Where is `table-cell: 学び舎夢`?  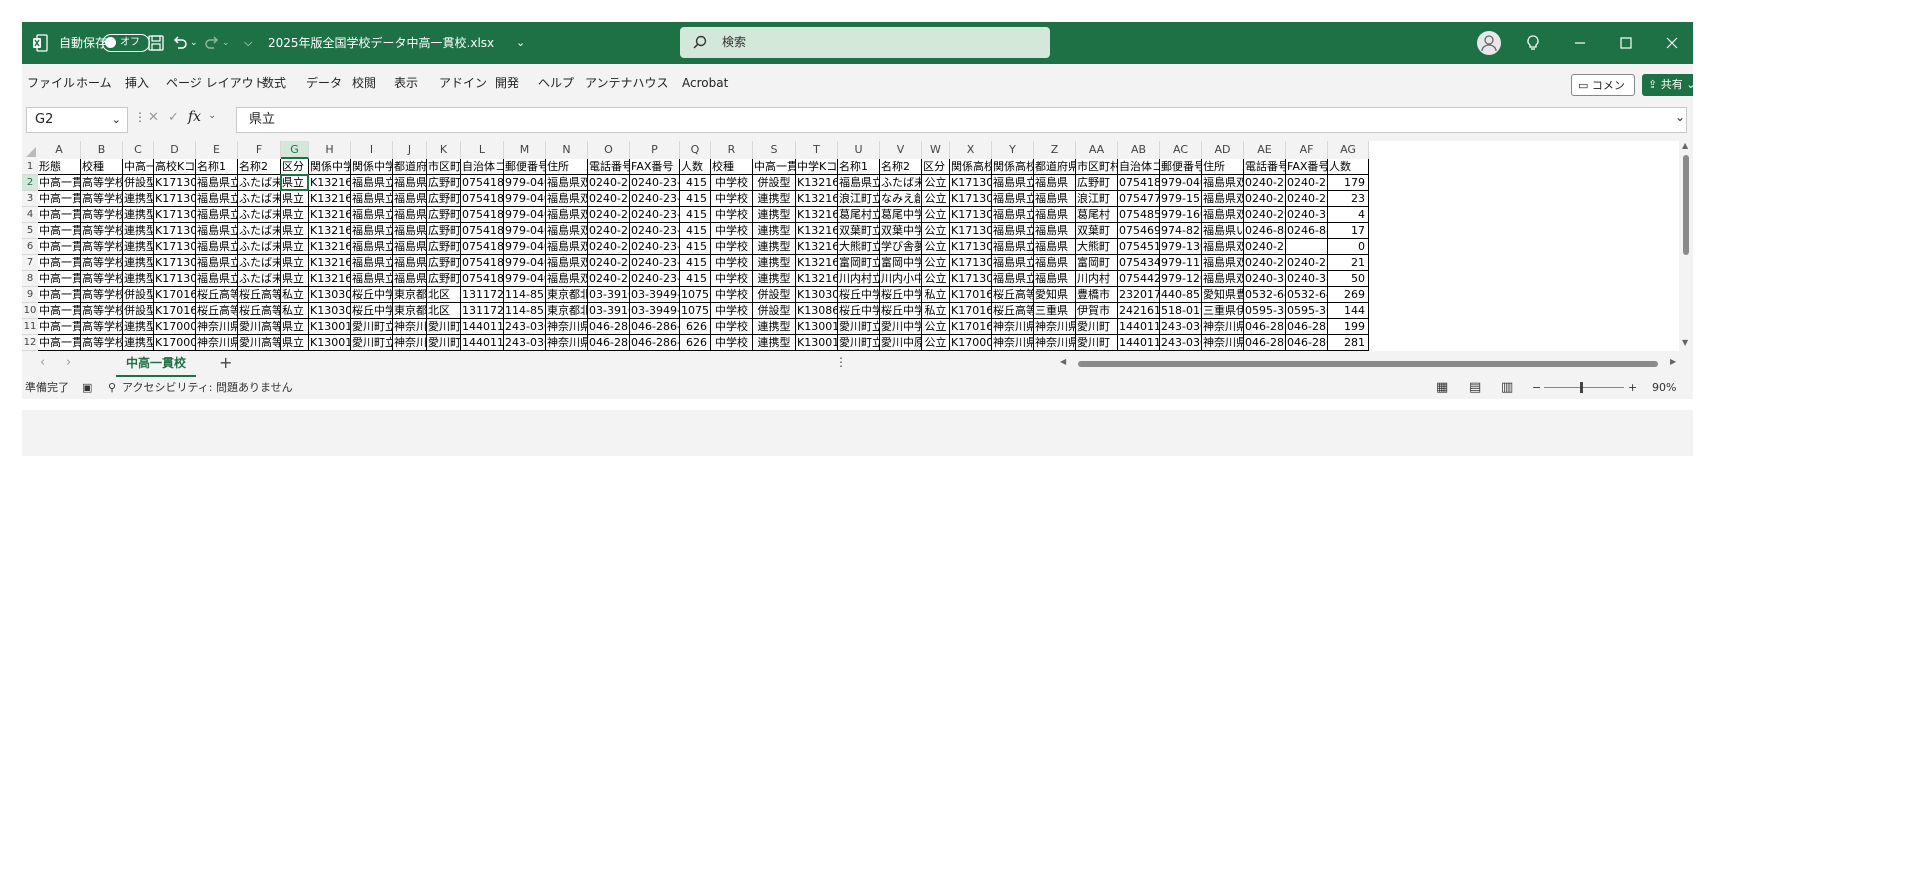 table-cell: 学び舎夢 is located at coordinates (901, 247).